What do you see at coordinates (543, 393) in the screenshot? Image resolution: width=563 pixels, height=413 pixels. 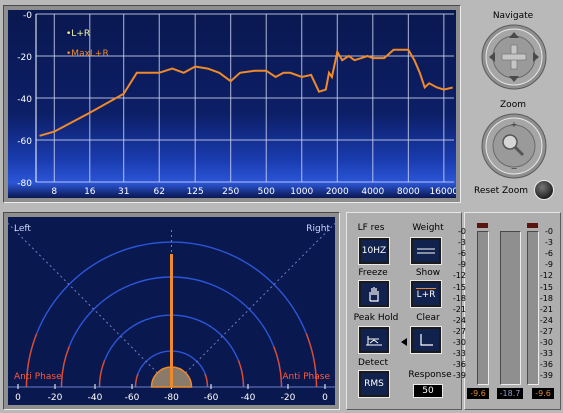 I see `right-level-readout: -9.6` at bounding box center [543, 393].